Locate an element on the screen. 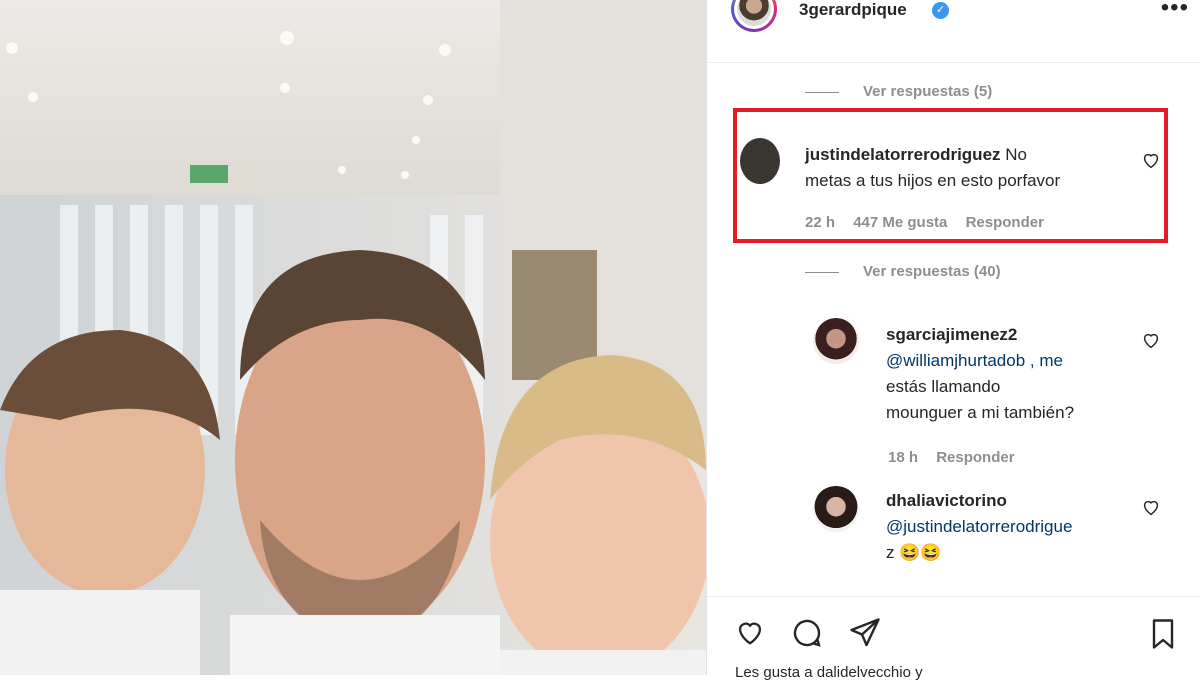 The height and width of the screenshot is (681, 1200). view-replies-button-2: Ver respuestas (40) is located at coordinates (903, 271).